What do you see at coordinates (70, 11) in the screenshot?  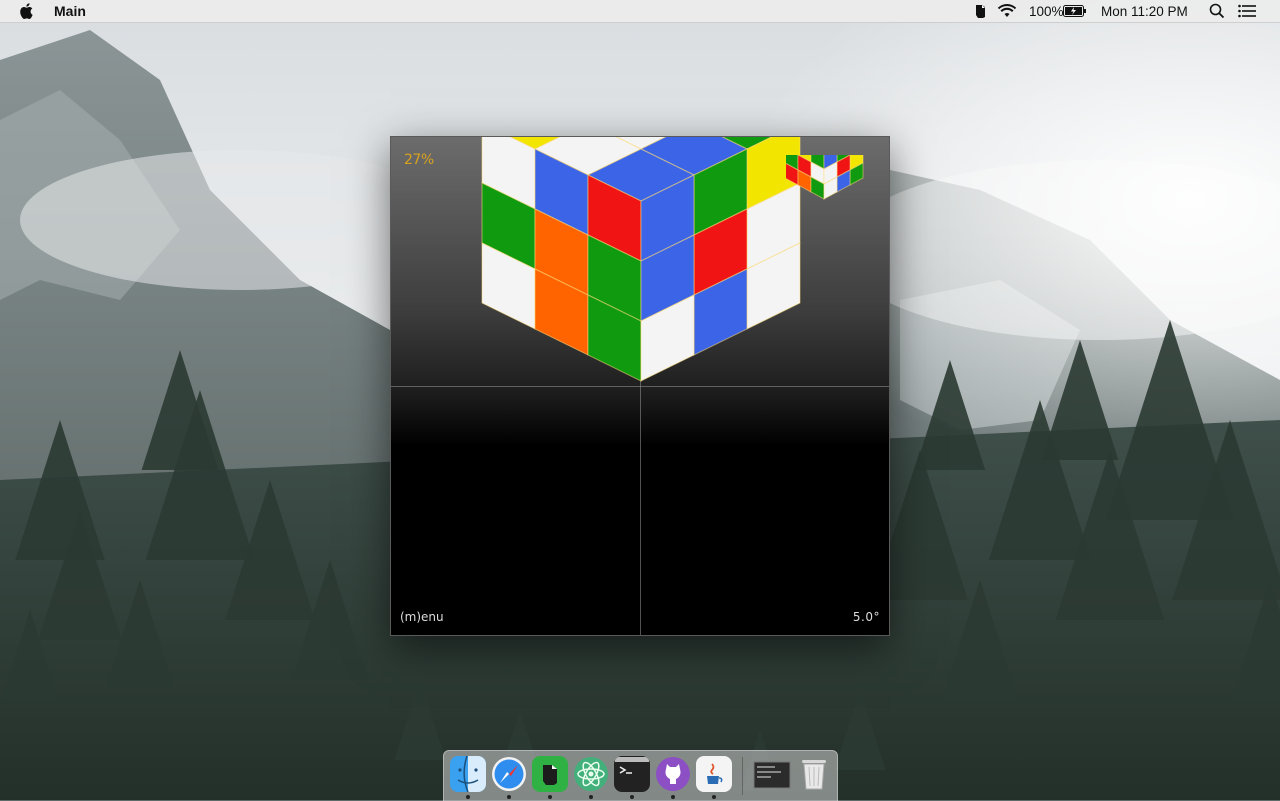 I see `app-menu-title: Main` at bounding box center [70, 11].